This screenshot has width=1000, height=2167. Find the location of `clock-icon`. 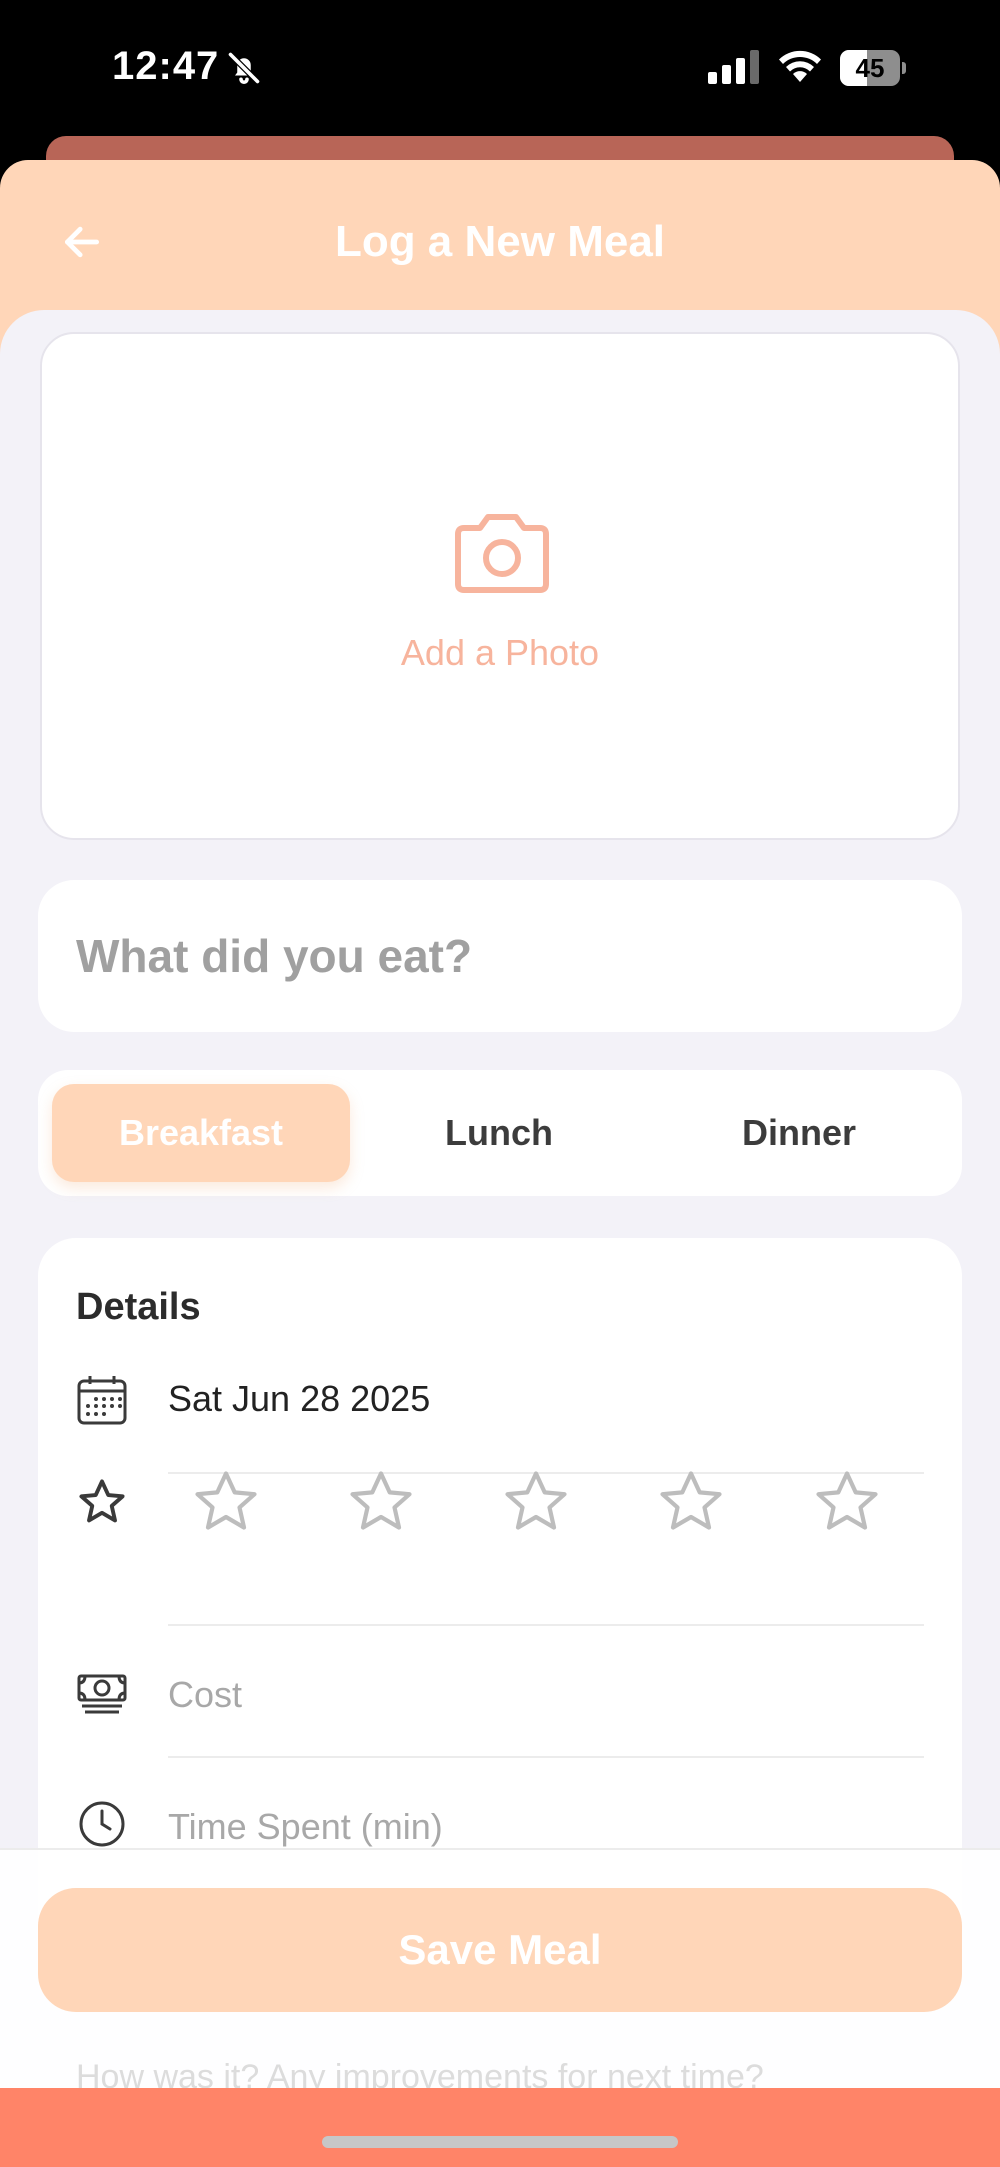

clock-icon is located at coordinates (102, 1824).